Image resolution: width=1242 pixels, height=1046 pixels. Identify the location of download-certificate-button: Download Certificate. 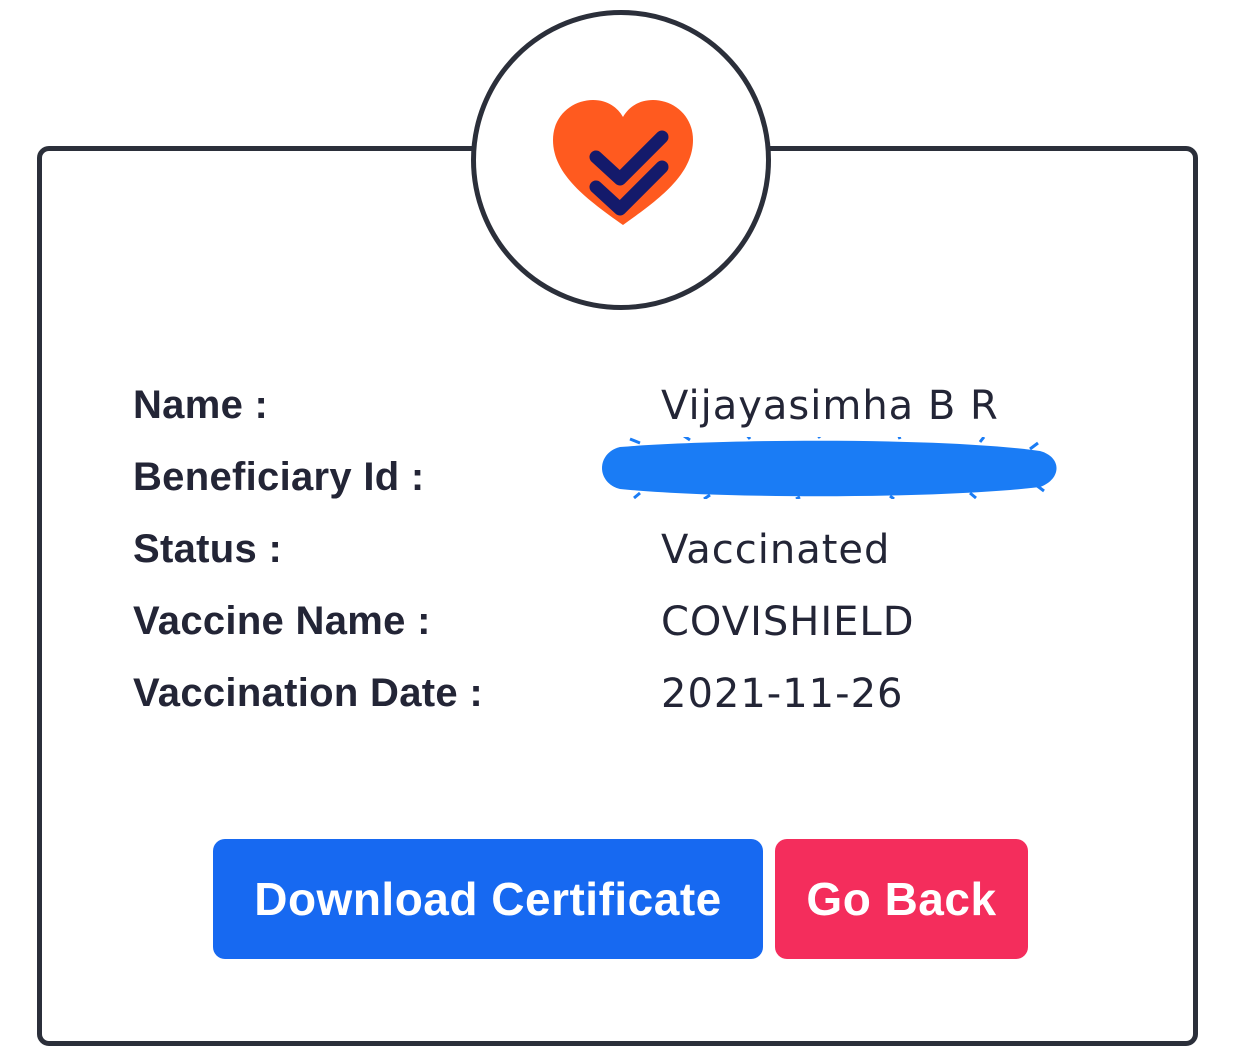
(488, 899).